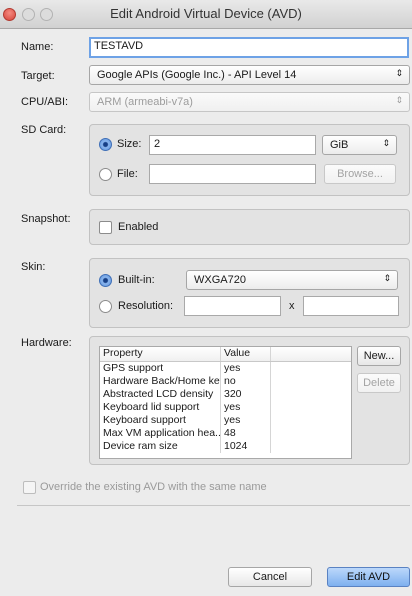 Image resolution: width=412 pixels, height=596 pixels. Describe the element at coordinates (105, 280) in the screenshot. I see `builtin-radio` at that location.